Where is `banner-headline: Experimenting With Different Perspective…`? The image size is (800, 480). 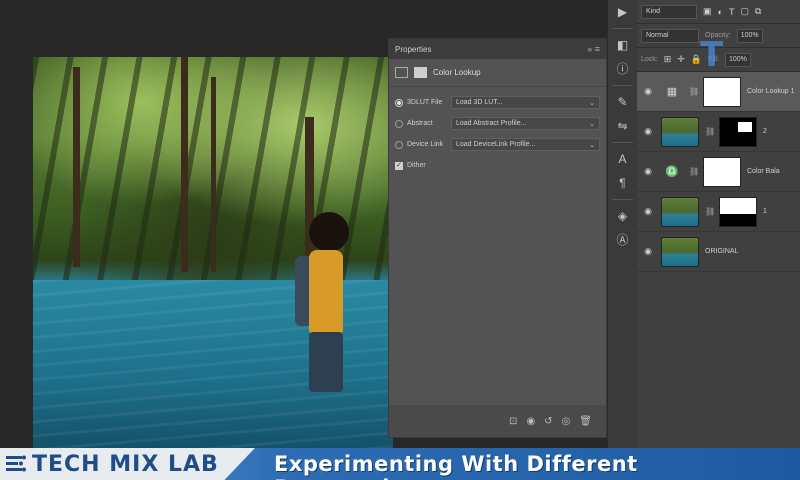
banner-headline: Experimenting With Different Perspective… is located at coordinates (456, 466).